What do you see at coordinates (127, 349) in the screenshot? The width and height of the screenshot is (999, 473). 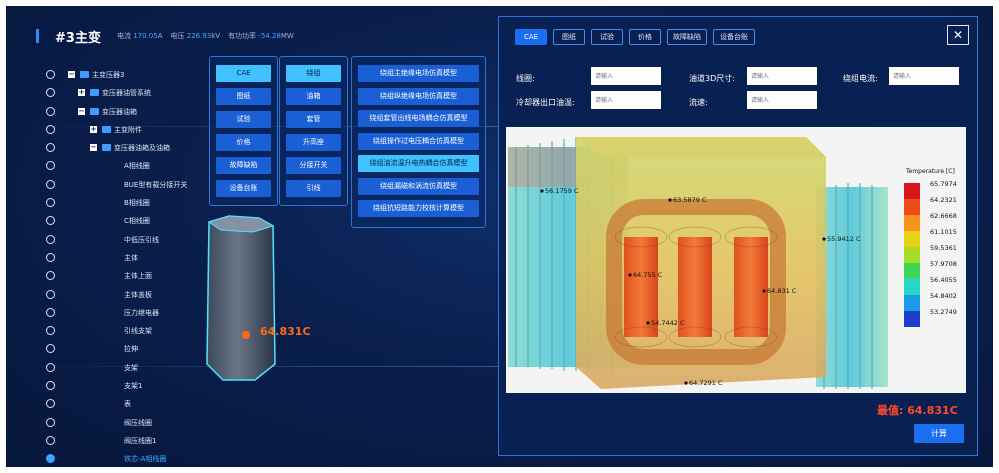 I see `tree-node: 拉伸` at bounding box center [127, 349].